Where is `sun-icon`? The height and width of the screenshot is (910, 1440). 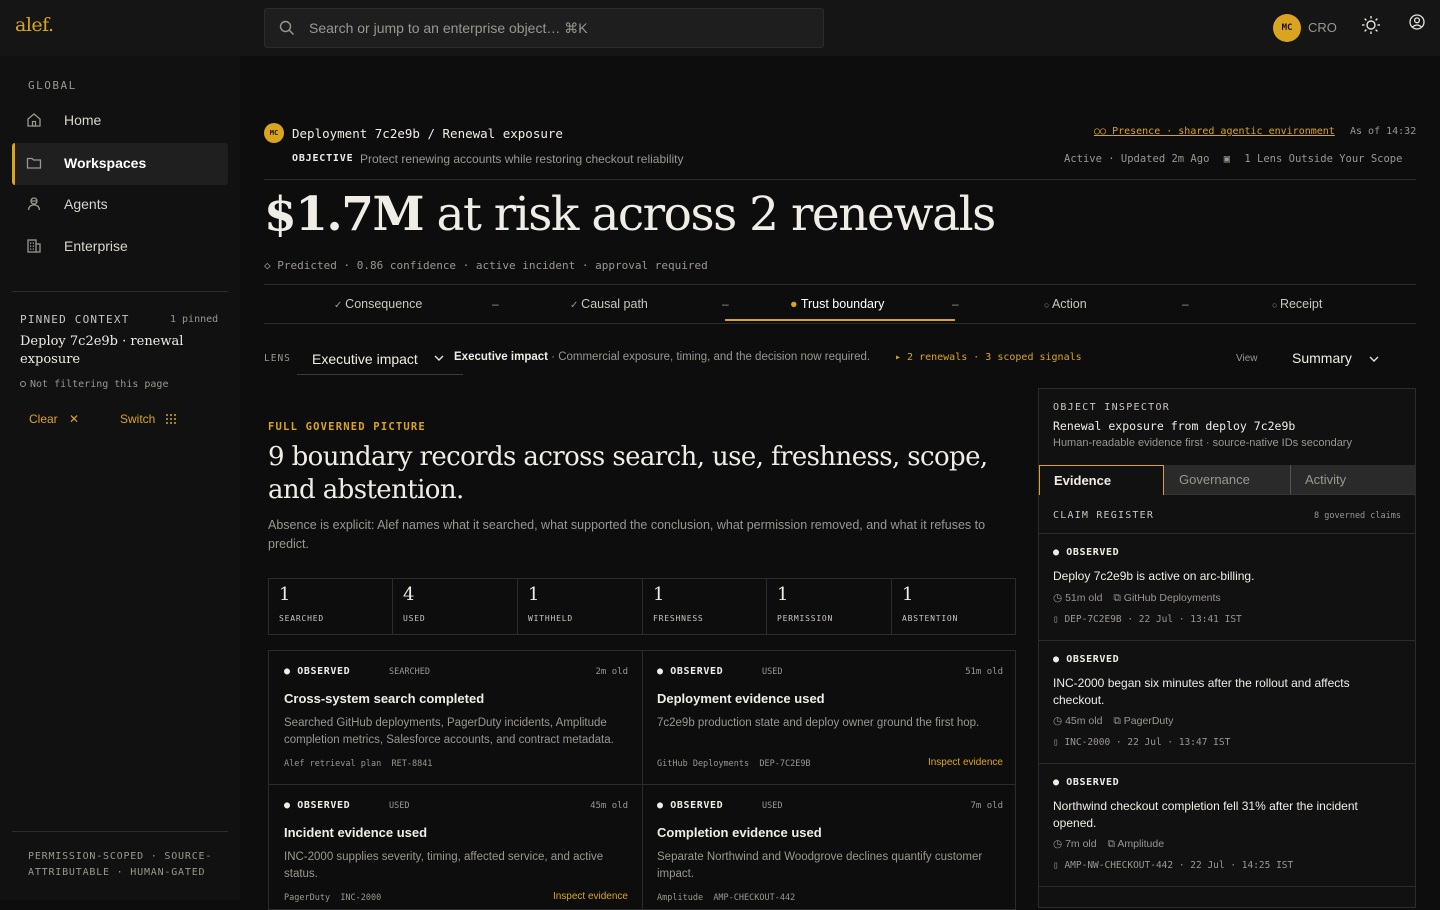
sun-icon is located at coordinates (1371, 25).